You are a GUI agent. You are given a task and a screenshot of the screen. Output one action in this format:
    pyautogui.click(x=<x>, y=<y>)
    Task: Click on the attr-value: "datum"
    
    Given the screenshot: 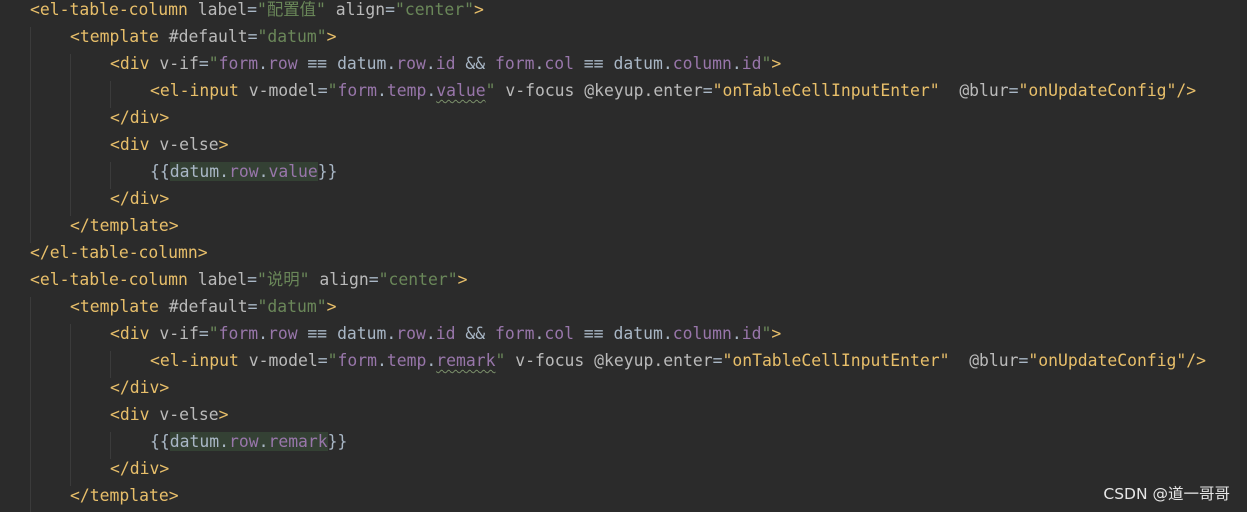 What is the action you would take?
    pyautogui.click(x=292, y=36)
    